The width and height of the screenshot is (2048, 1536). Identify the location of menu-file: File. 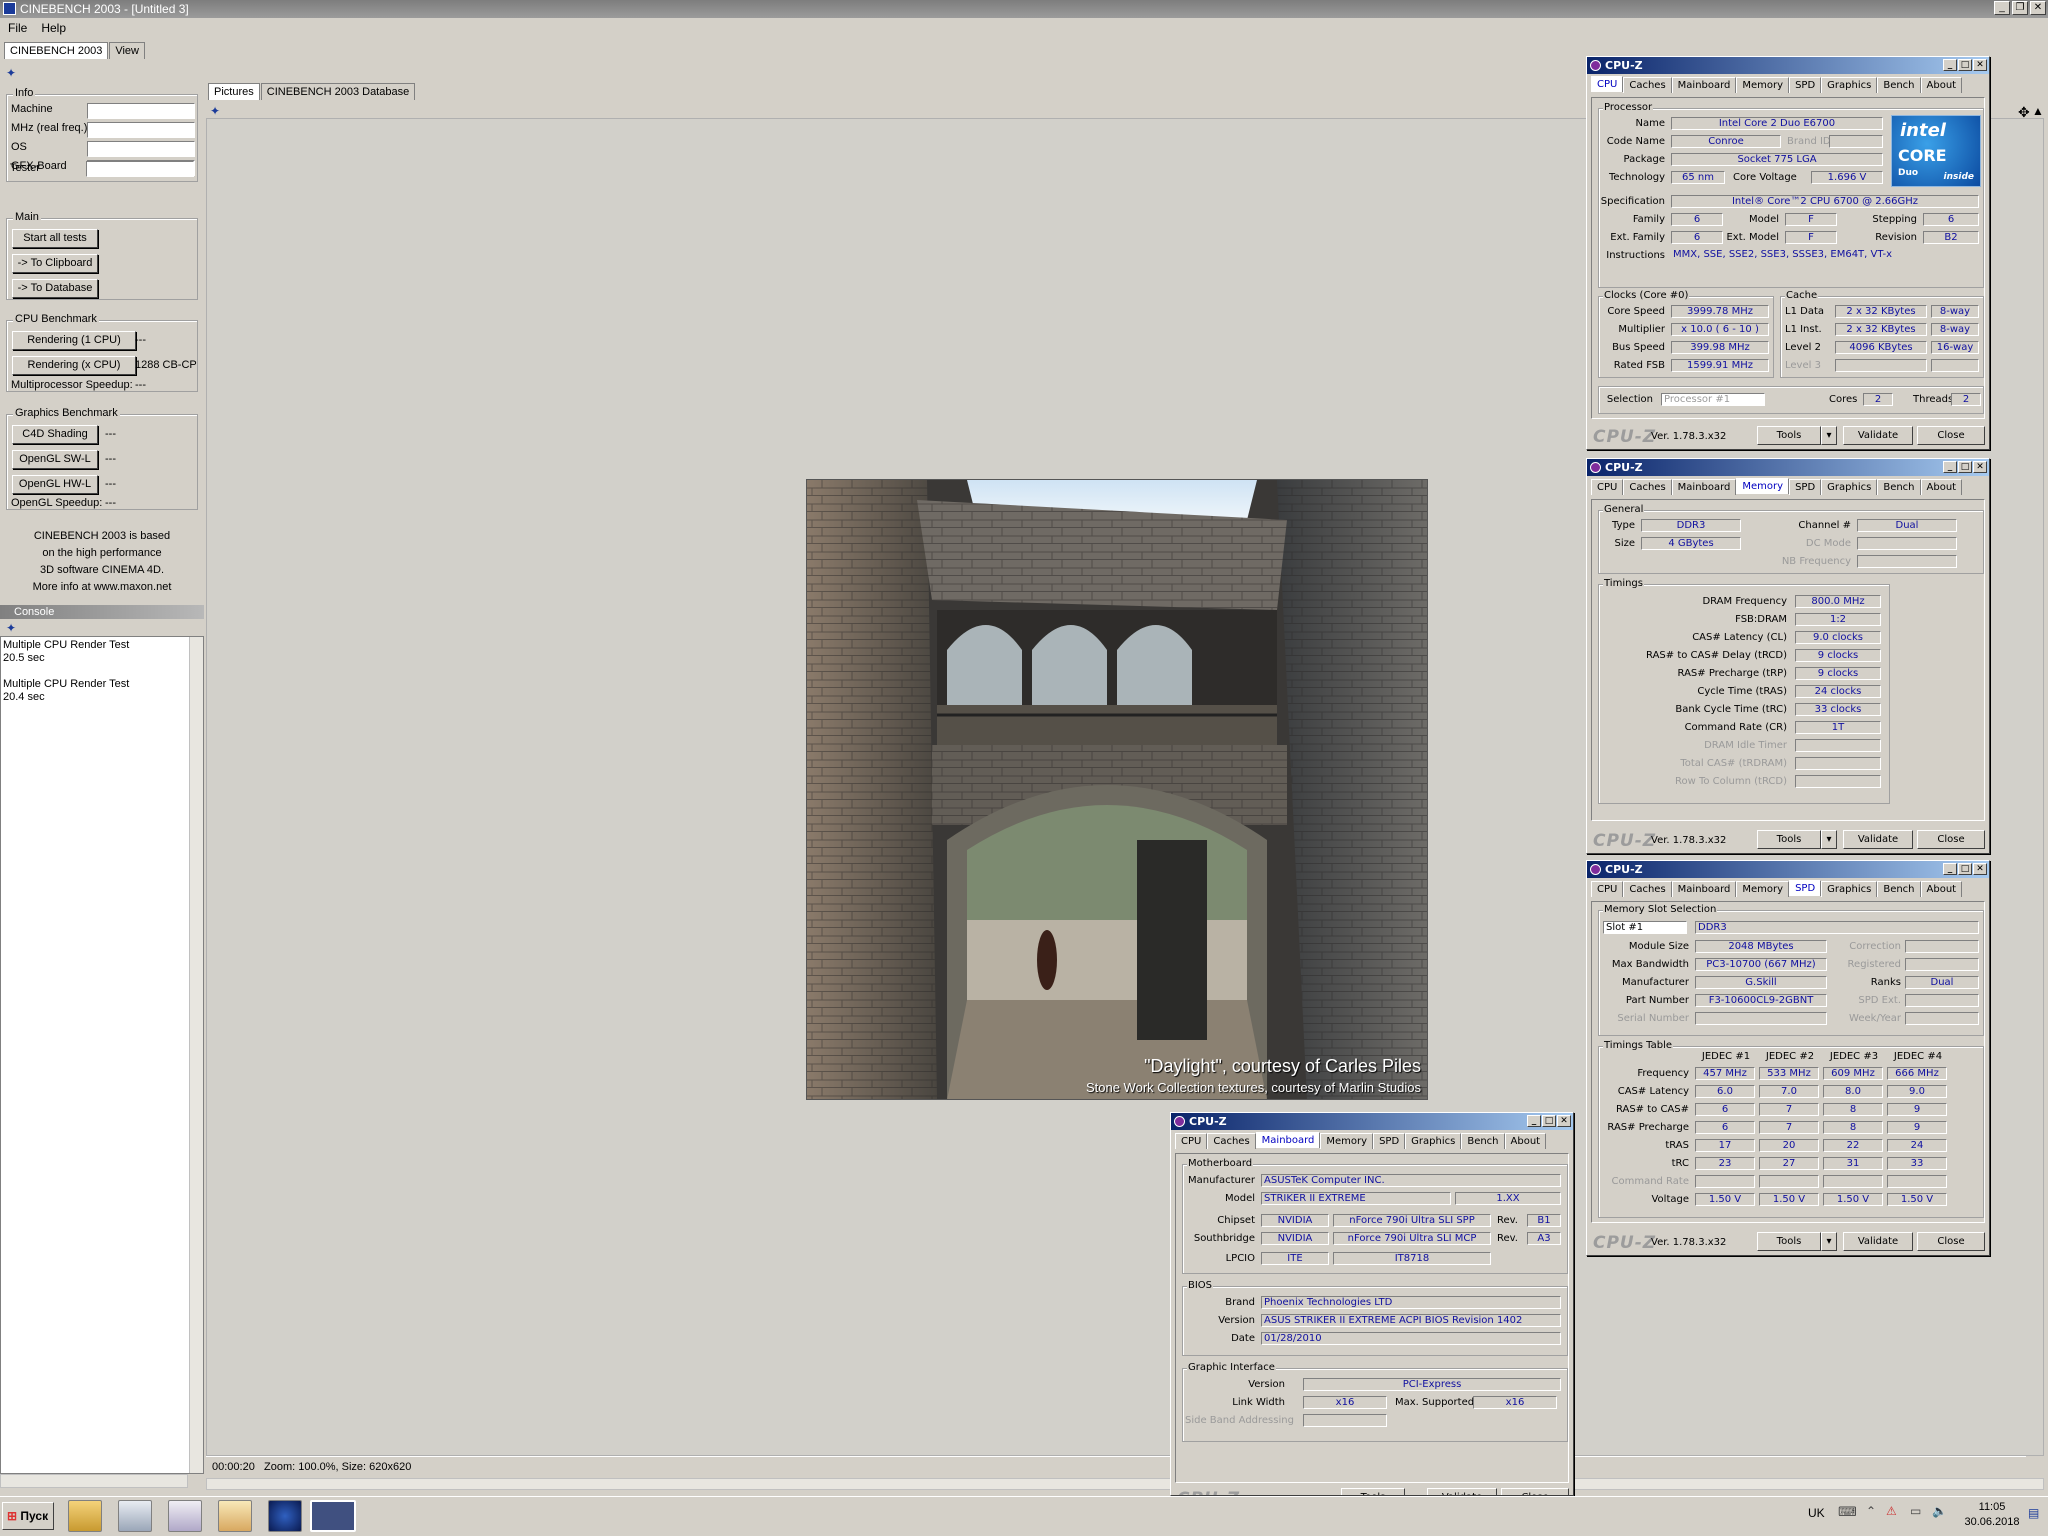
(17, 28).